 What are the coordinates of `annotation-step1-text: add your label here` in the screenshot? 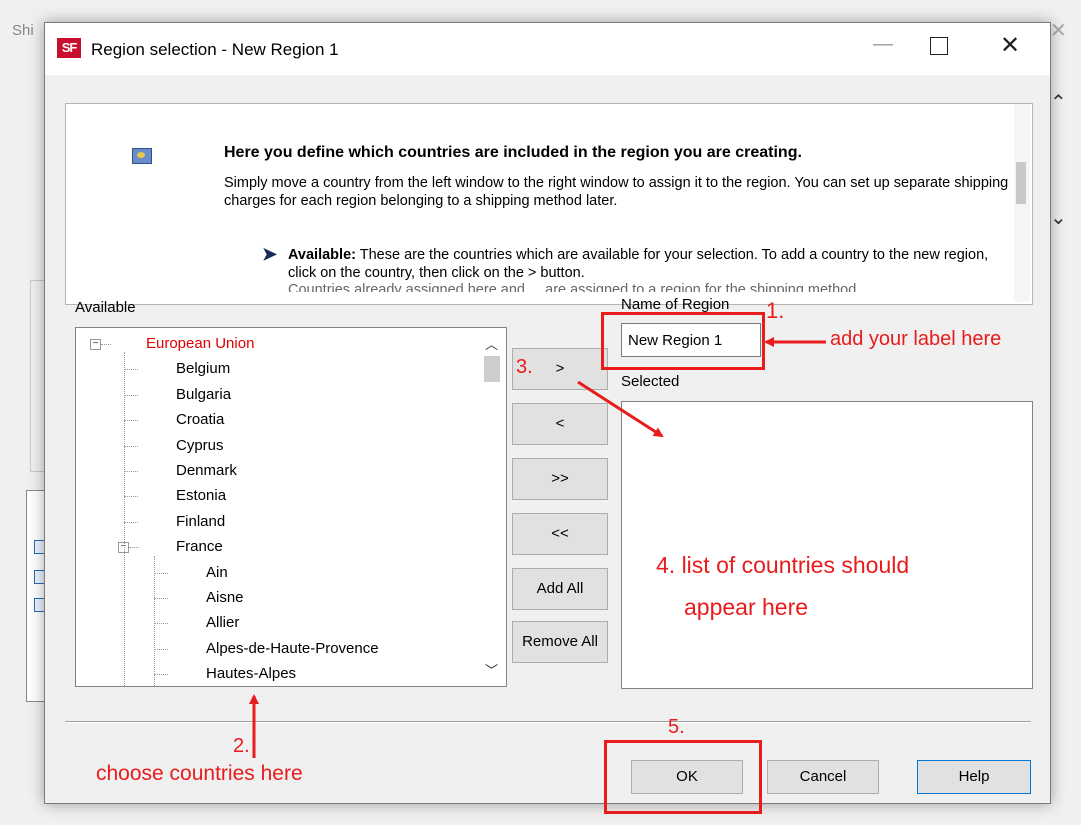 It's located at (916, 339).